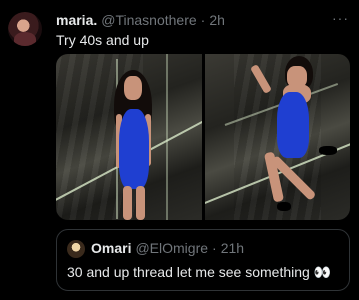  I want to click on post-header: maria. @Tinasnothere · 2h, so click(140, 21).